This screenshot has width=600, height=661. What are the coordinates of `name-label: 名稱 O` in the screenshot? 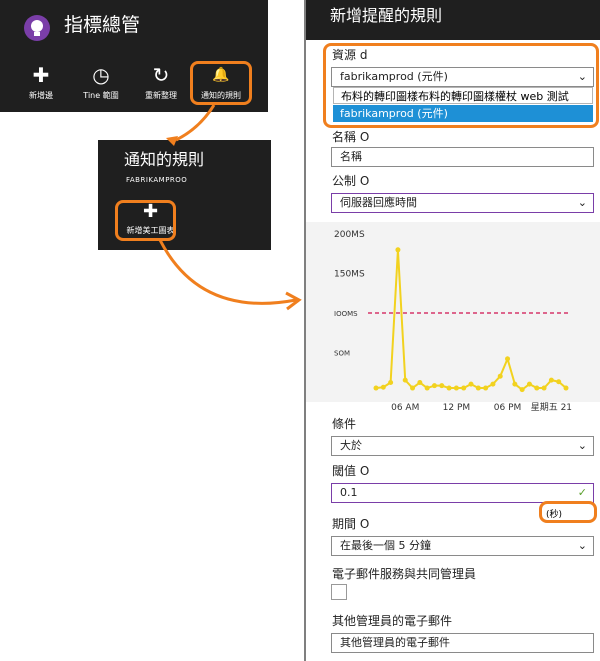 It's located at (351, 137).